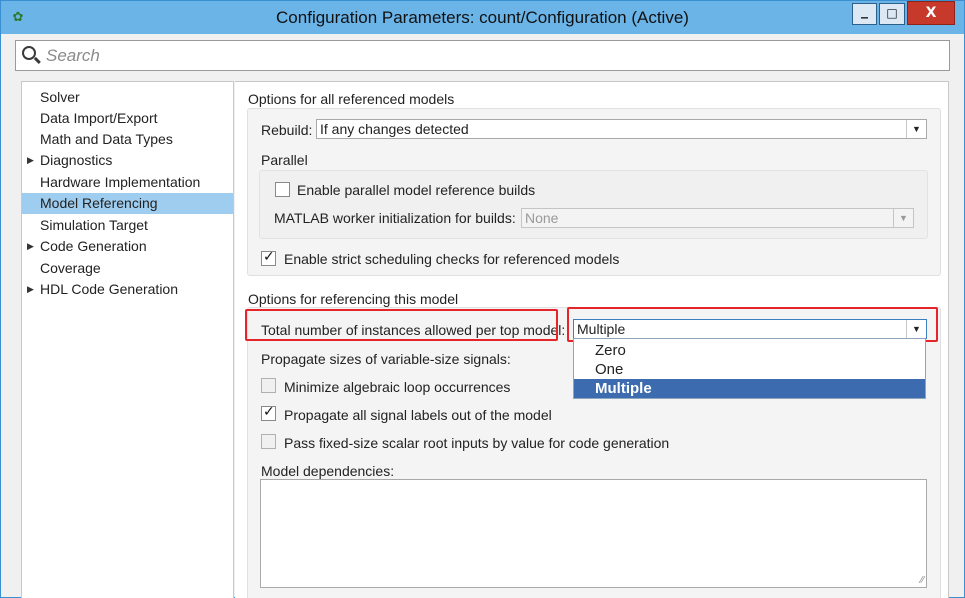  I want to click on search-icon, so click(29, 53).